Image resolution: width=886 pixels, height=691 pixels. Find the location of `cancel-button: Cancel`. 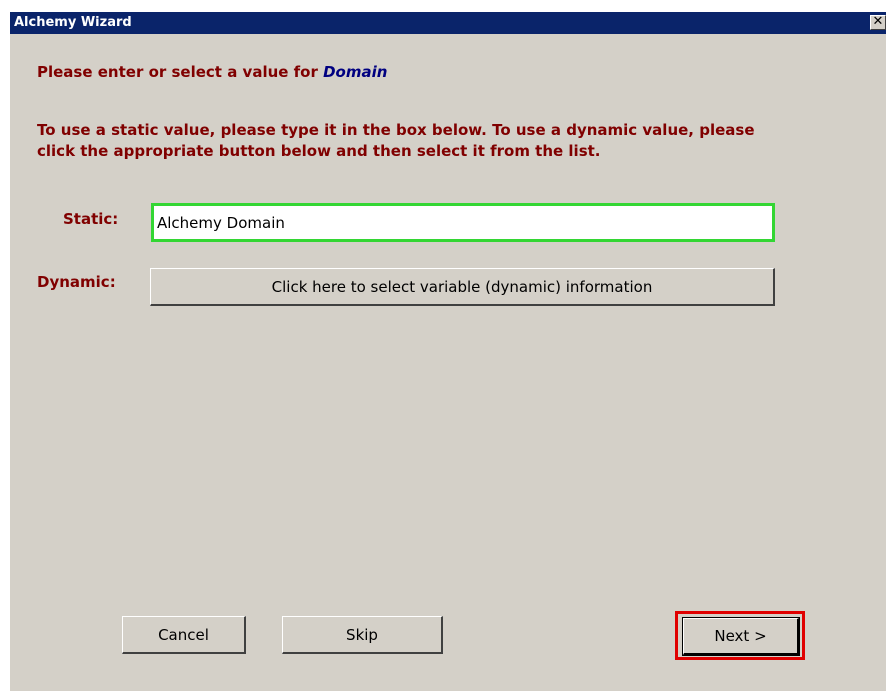

cancel-button: Cancel is located at coordinates (184, 635).